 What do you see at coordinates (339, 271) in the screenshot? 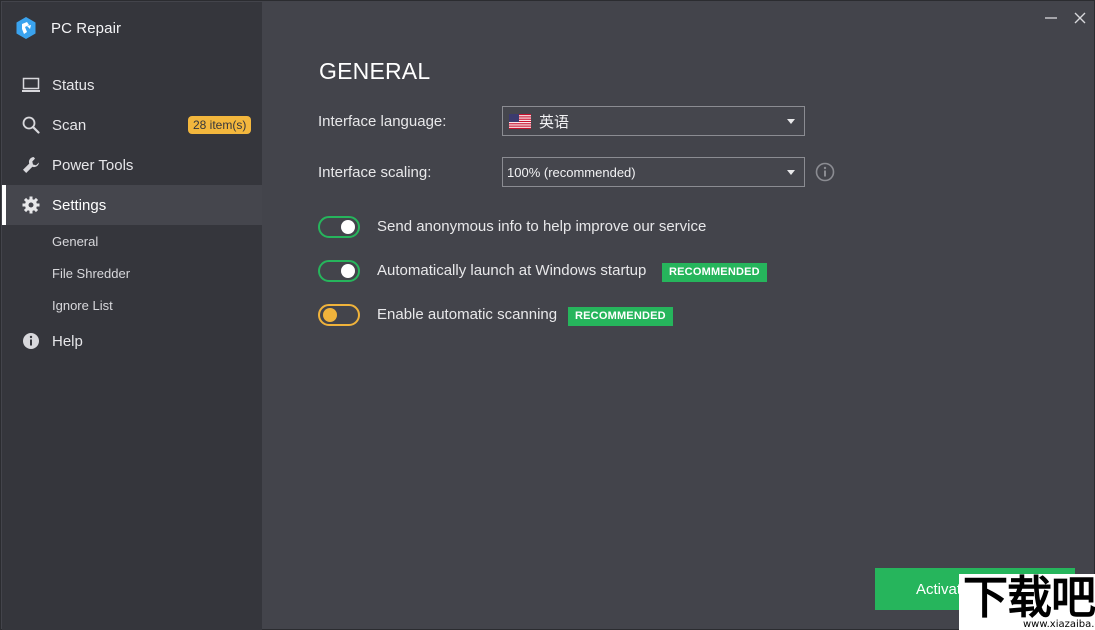
I see `auto-launch-toggle` at bounding box center [339, 271].